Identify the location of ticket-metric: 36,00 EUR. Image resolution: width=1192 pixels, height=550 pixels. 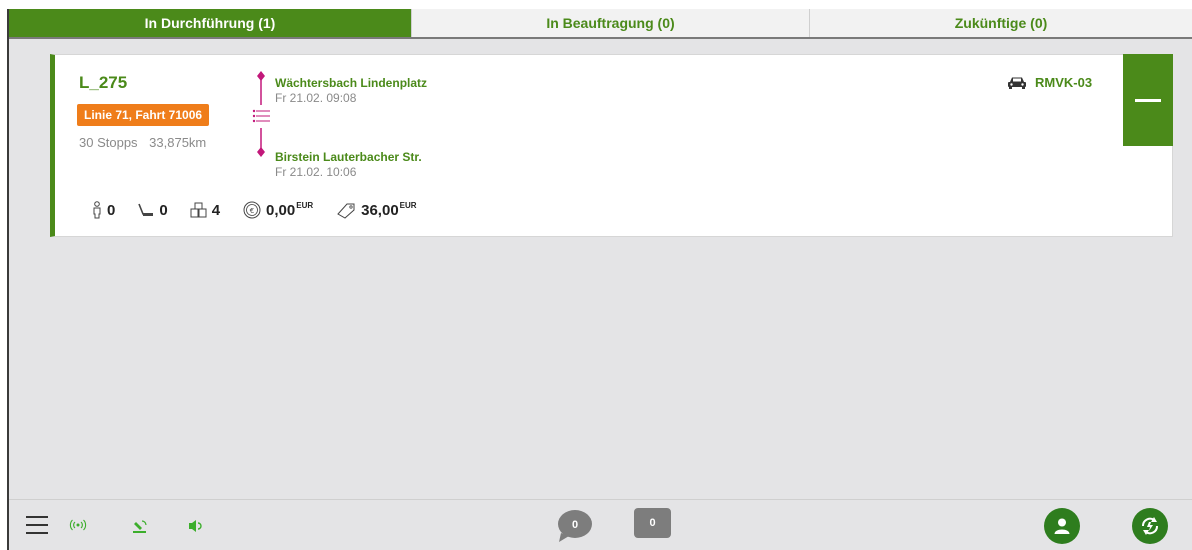
(376, 209).